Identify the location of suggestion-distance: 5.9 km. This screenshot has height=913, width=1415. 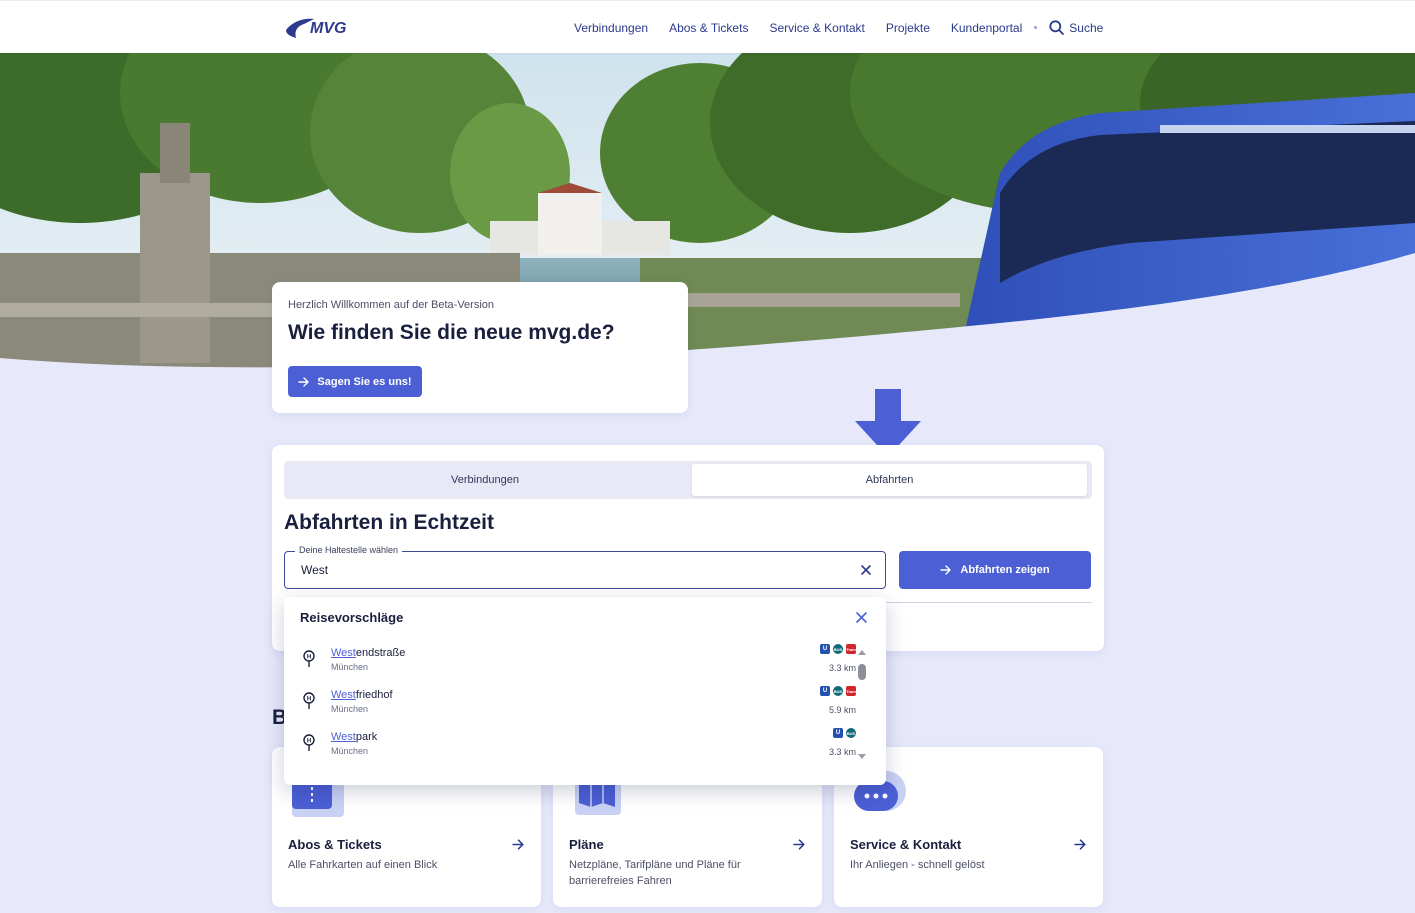
(842, 710).